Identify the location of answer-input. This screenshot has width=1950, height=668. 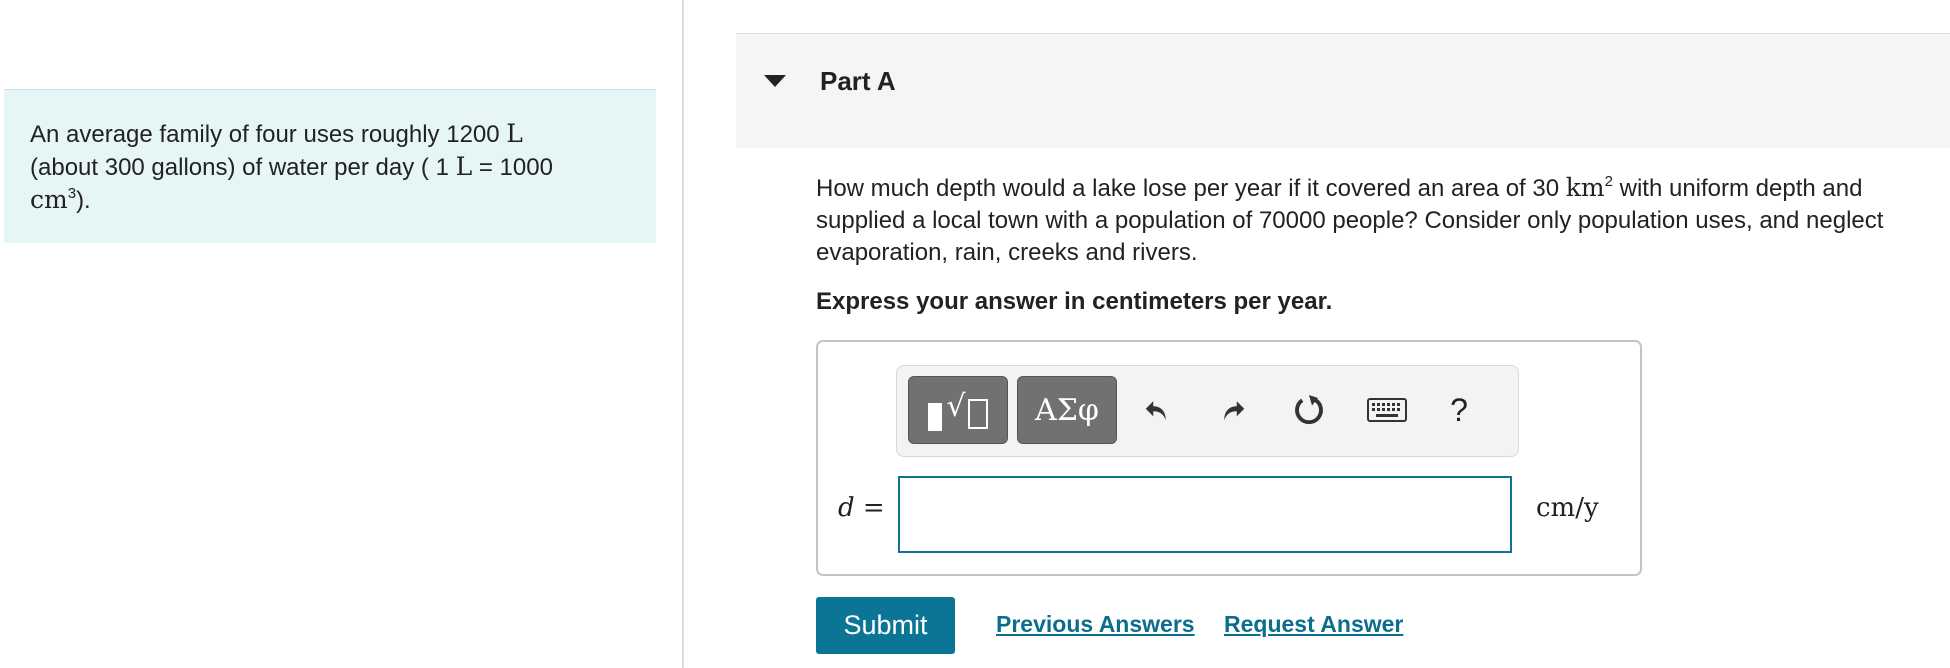
(1205, 514).